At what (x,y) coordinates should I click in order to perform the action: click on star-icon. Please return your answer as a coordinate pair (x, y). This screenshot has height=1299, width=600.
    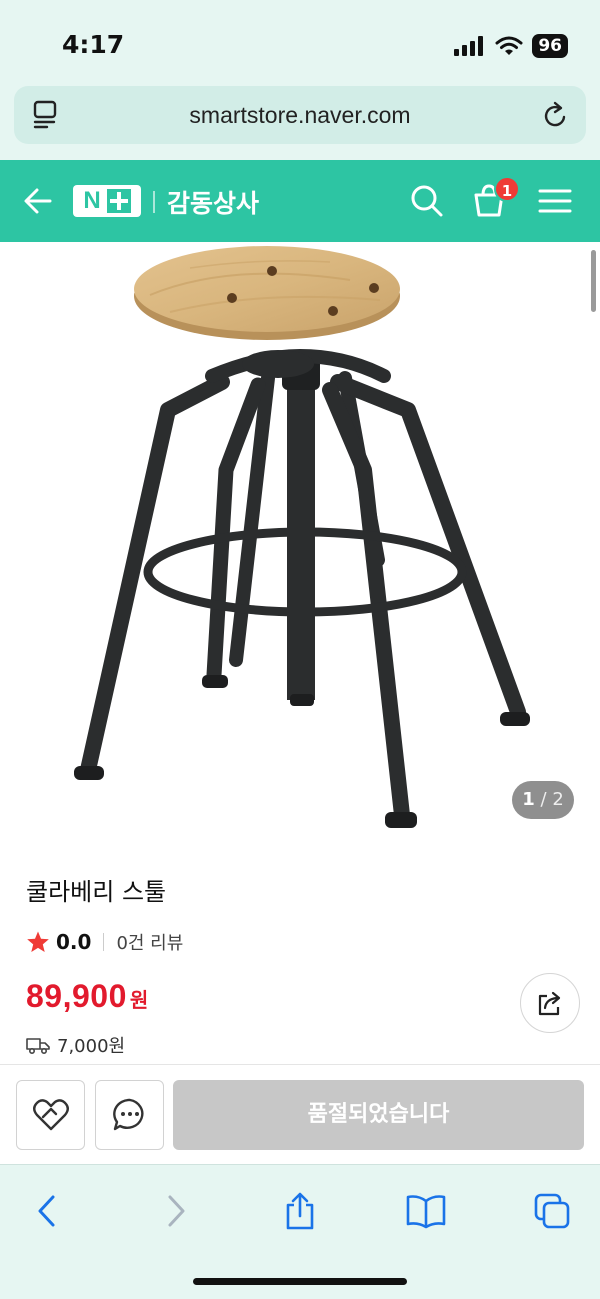
    Looking at the image, I should click on (38, 941).